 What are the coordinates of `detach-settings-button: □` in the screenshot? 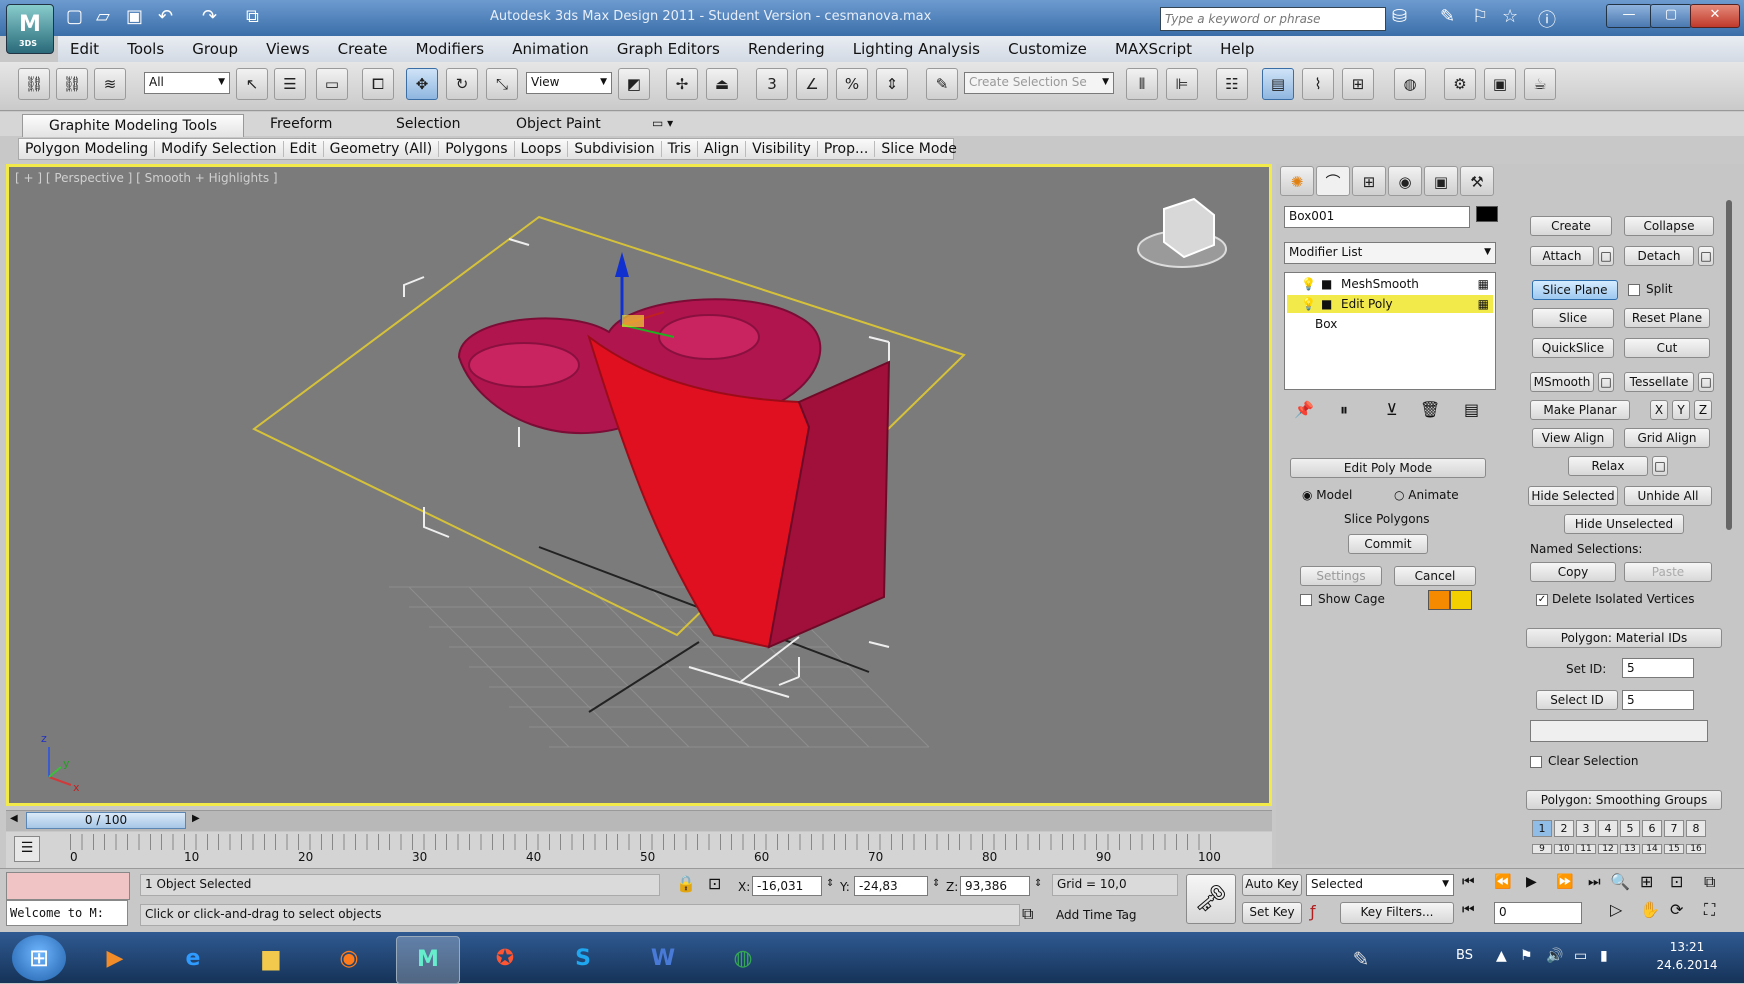 It's located at (1706, 256).